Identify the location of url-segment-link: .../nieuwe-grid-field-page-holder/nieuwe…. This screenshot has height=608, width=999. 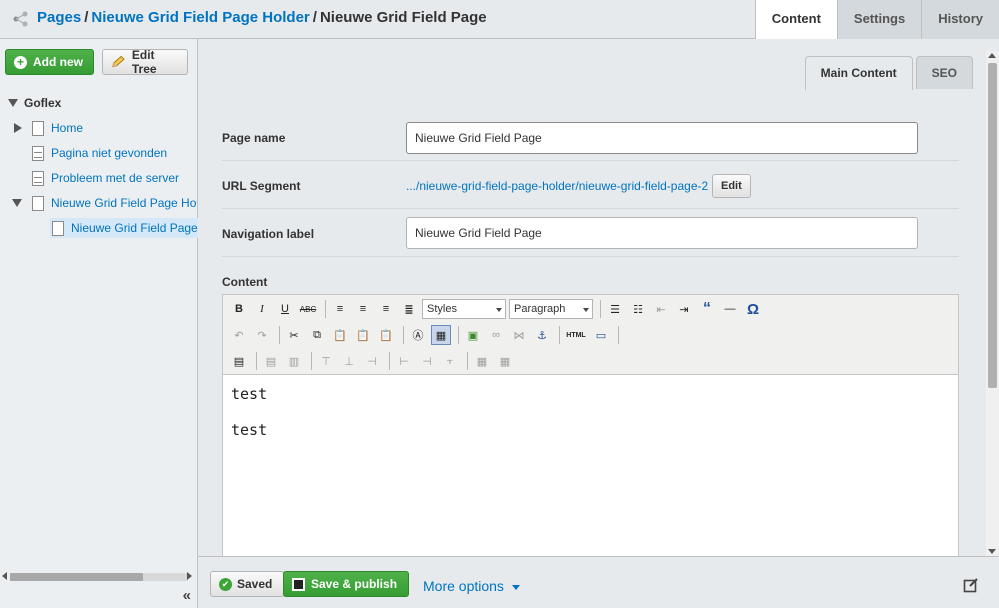
(557, 186).